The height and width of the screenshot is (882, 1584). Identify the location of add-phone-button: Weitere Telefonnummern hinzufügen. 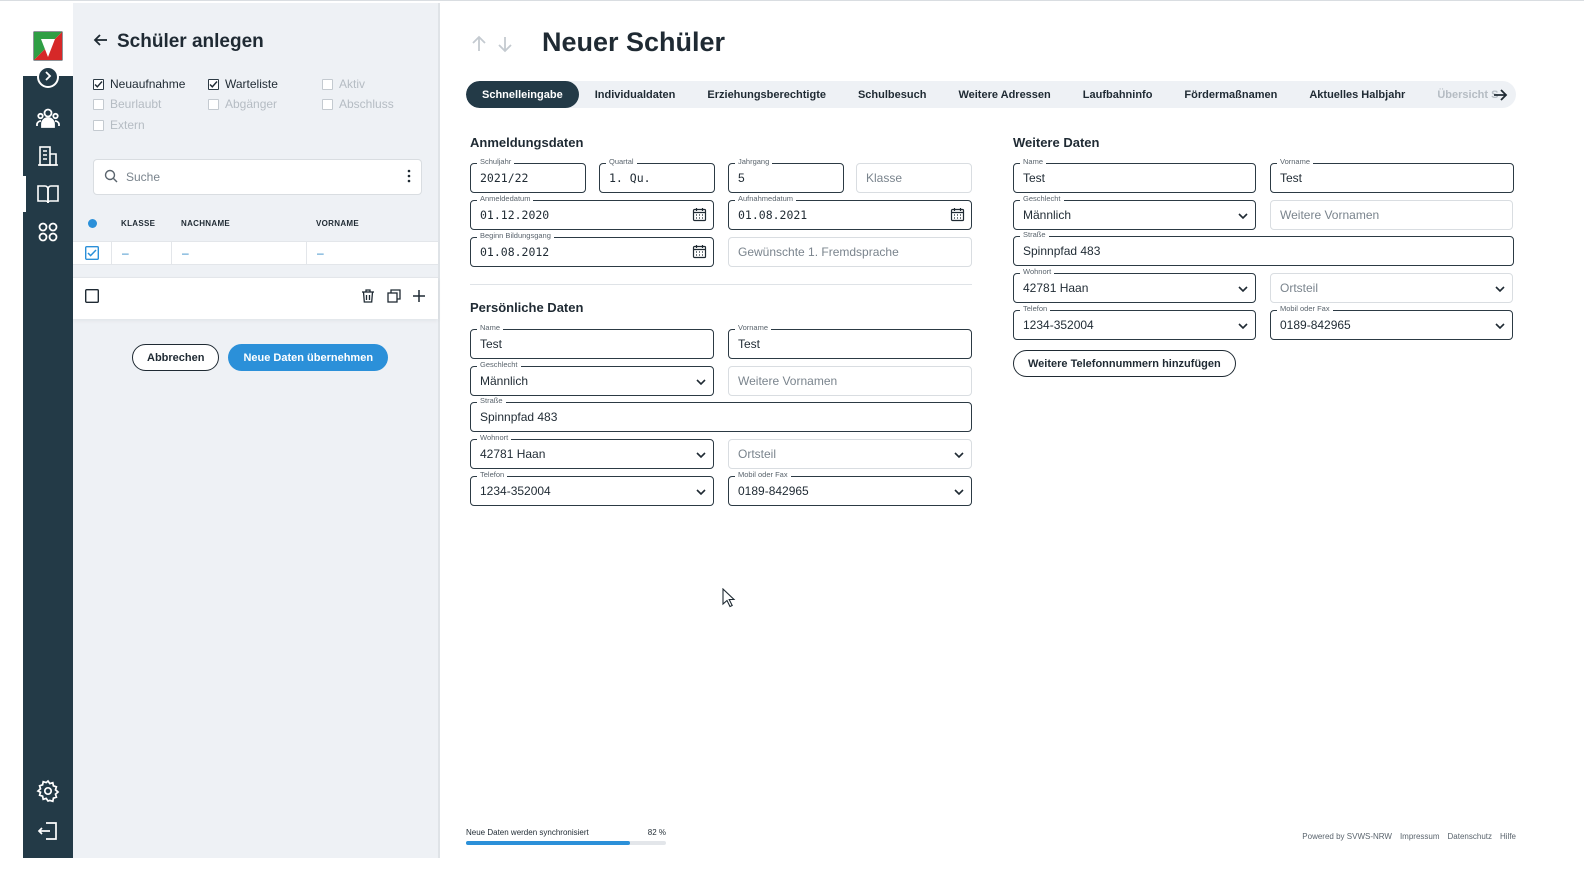
(1124, 363).